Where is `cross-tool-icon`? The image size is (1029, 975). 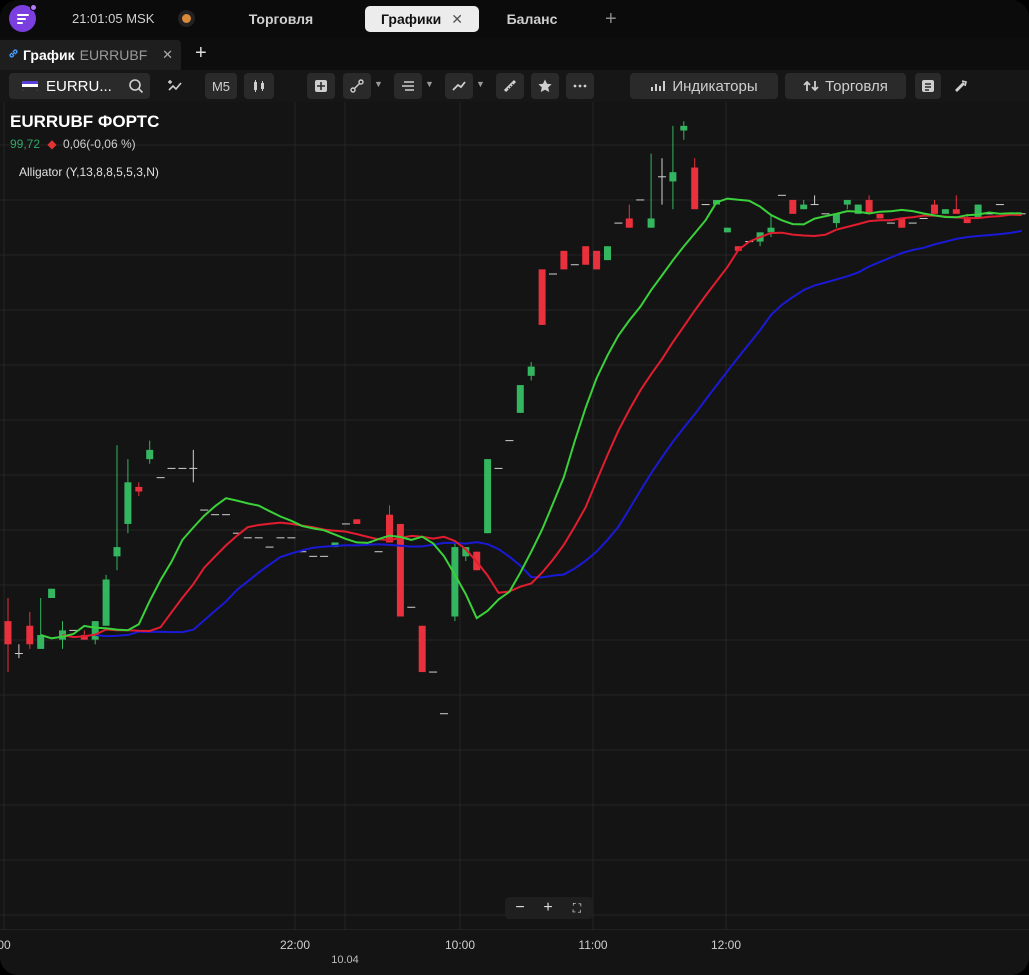 cross-tool-icon is located at coordinates (321, 86).